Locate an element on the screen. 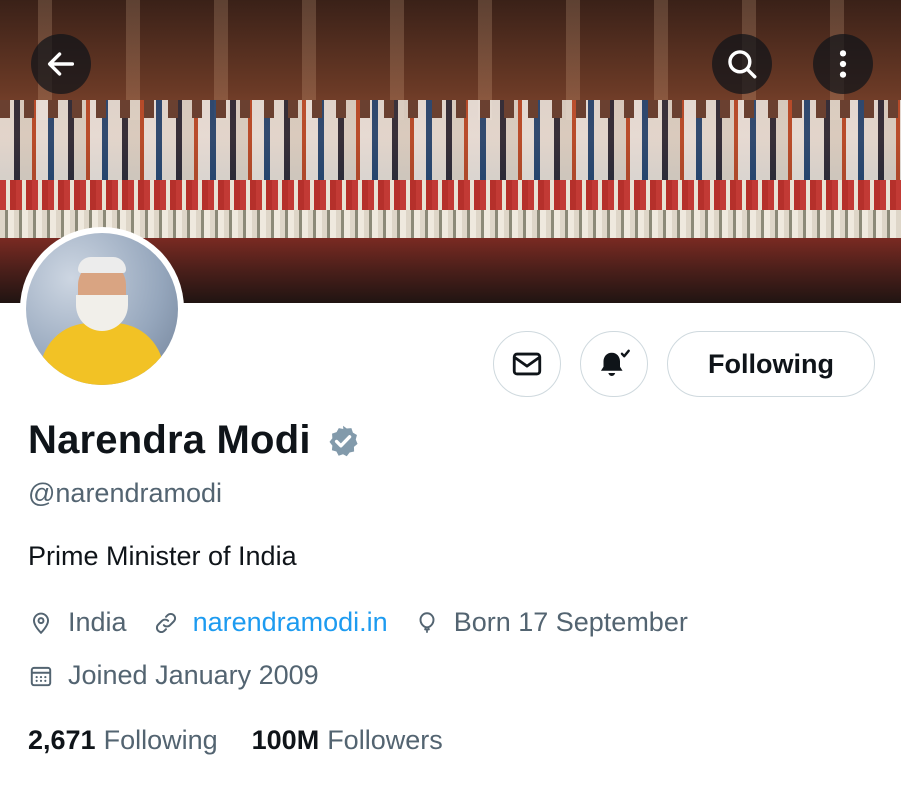 This screenshot has height=794, width=901. follow-stats: 2,671 Following 100M Followers is located at coordinates (252, 740).